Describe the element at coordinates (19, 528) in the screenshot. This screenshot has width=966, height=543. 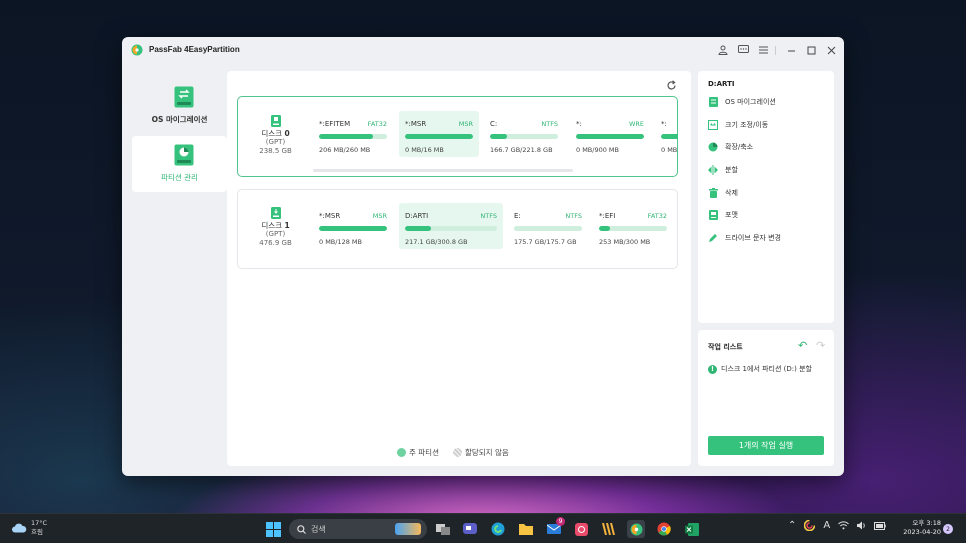
I see `cloud-icon` at that location.